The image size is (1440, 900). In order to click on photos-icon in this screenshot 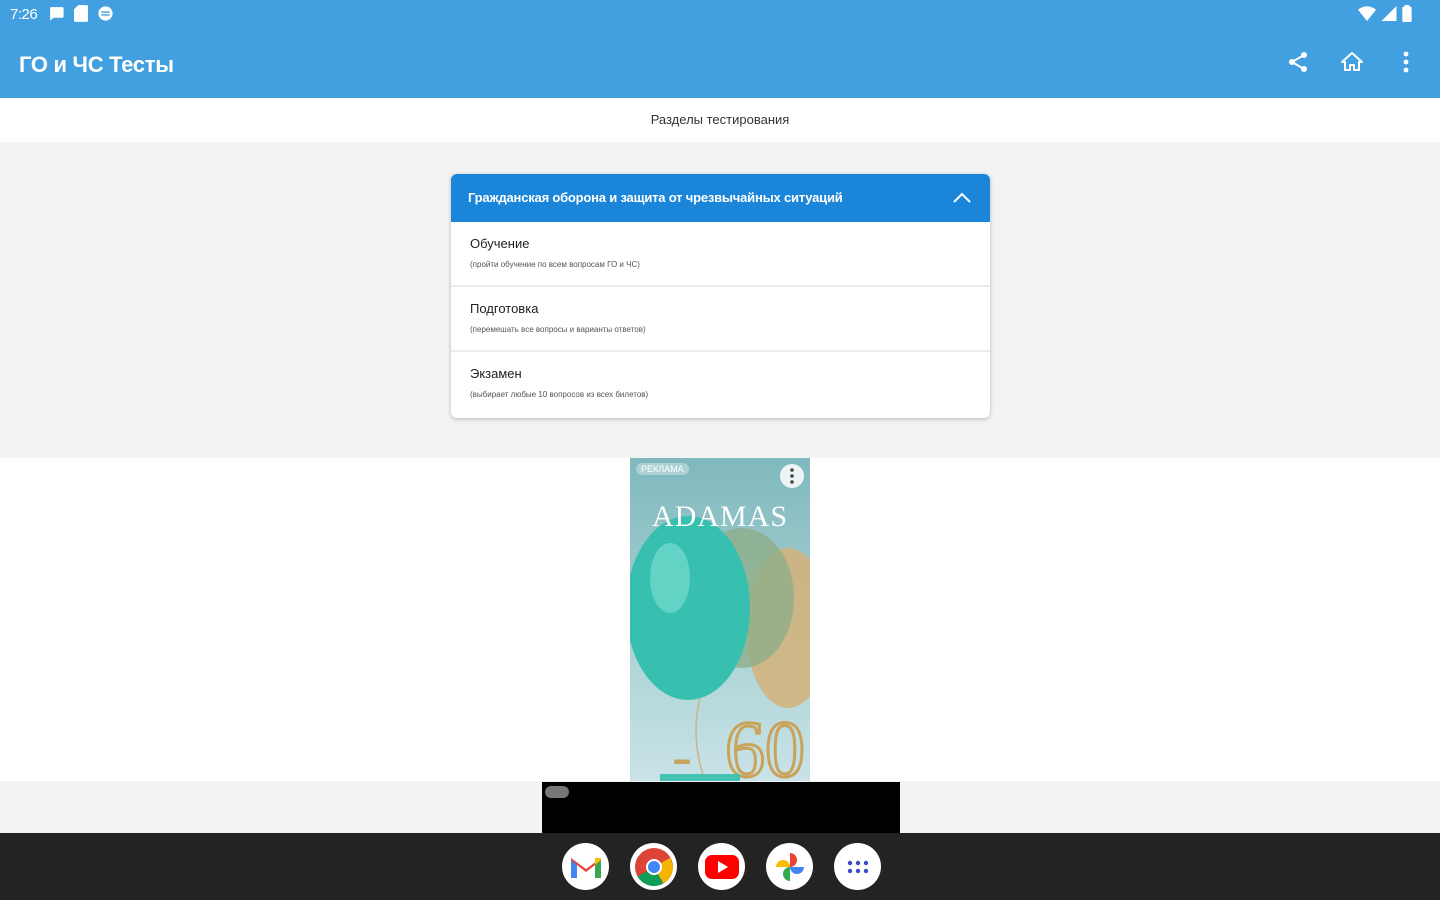, I will do `click(789, 866)`.